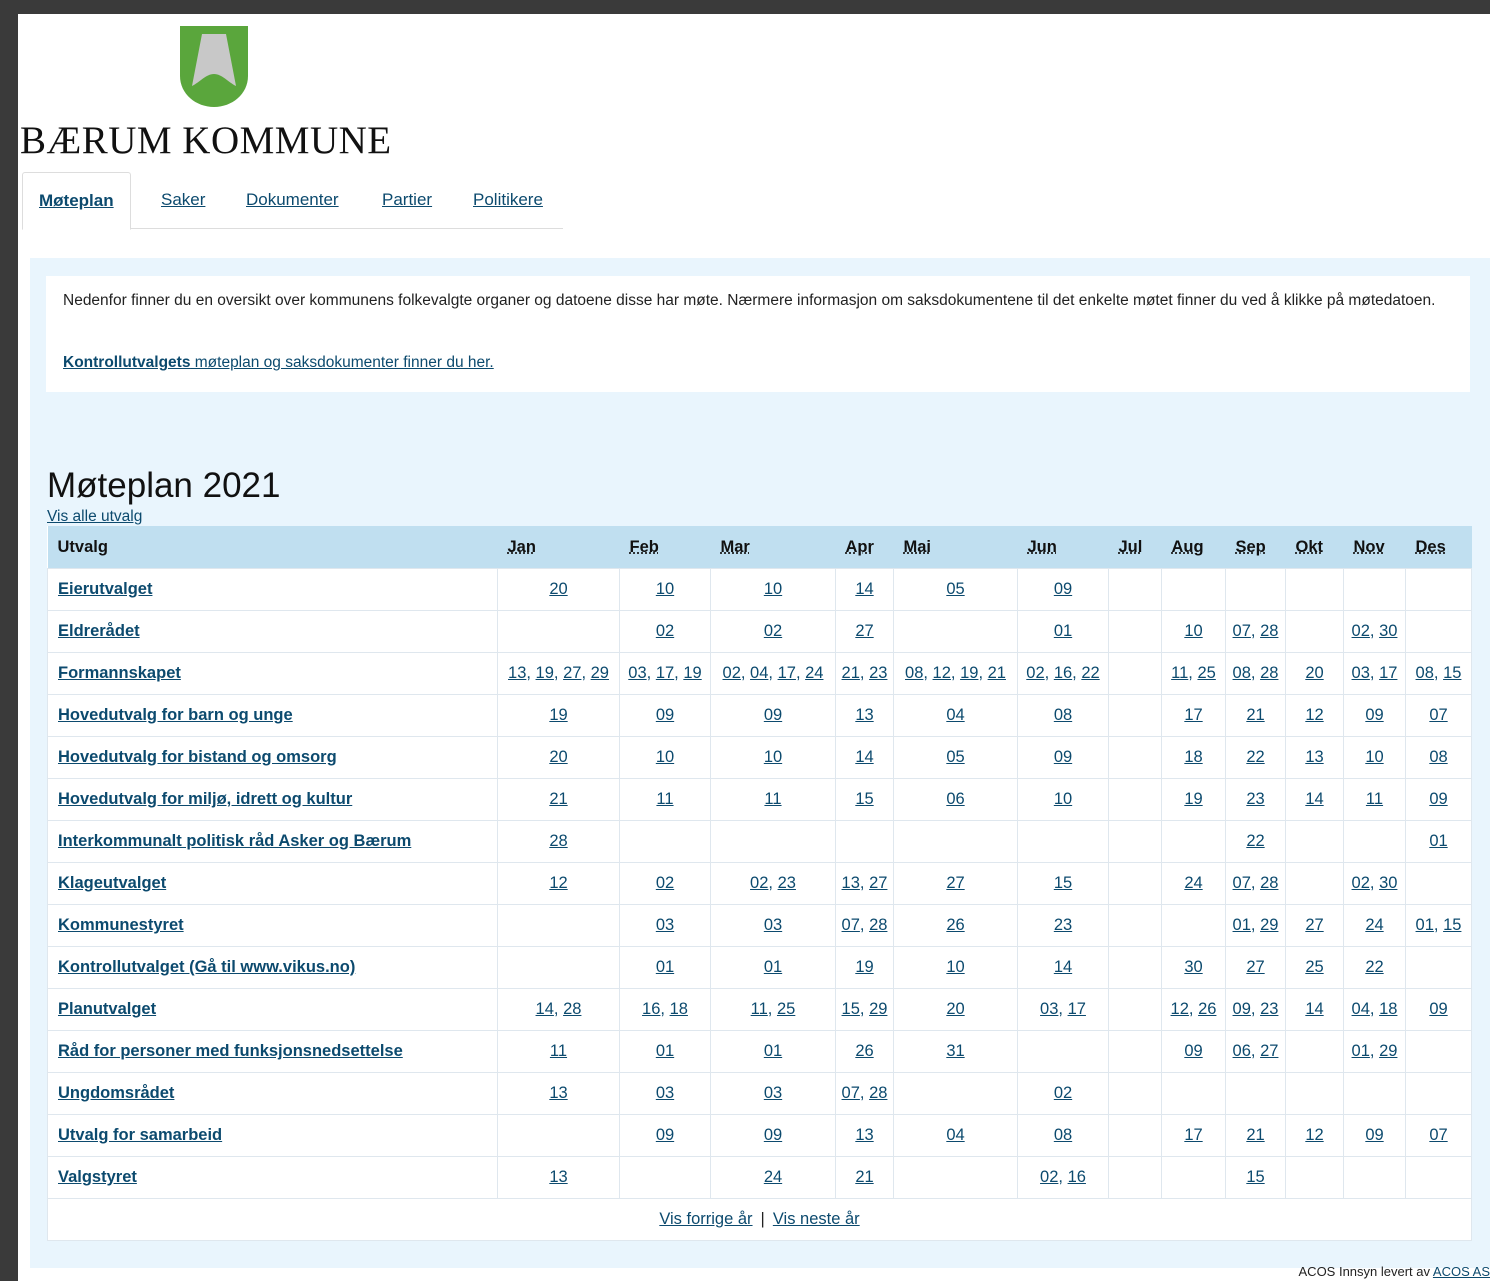 The image size is (1490, 1281). I want to click on committee-link: Klageutvalget, so click(112, 883).